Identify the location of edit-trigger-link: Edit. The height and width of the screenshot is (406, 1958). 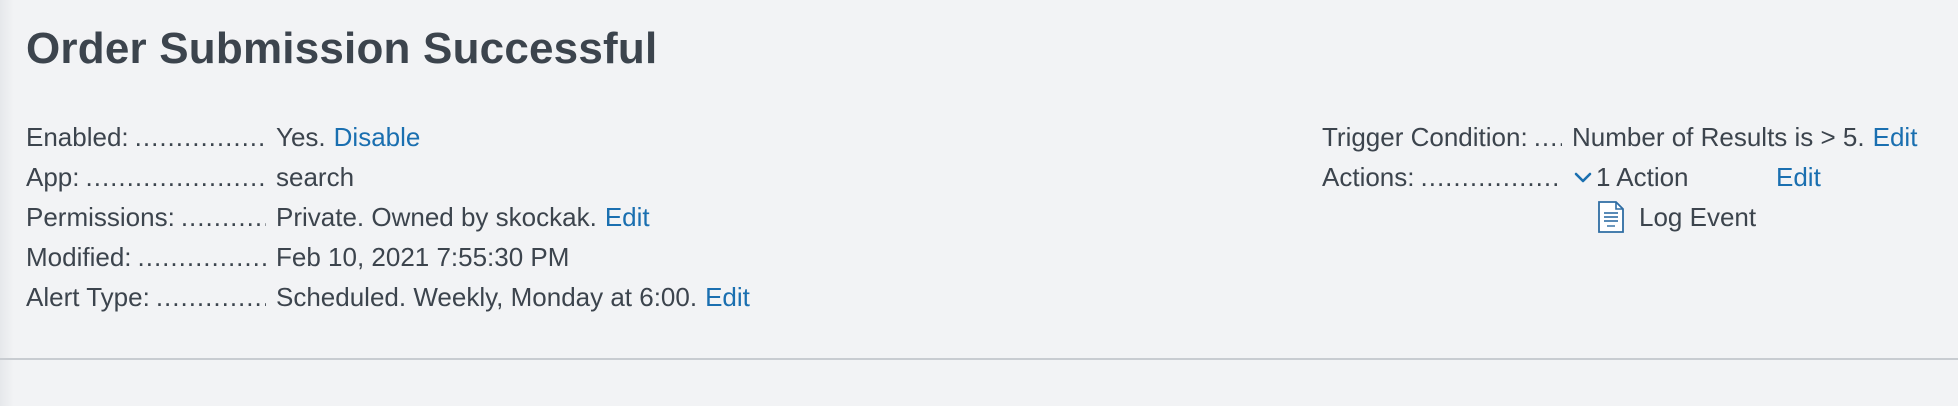
(1895, 137).